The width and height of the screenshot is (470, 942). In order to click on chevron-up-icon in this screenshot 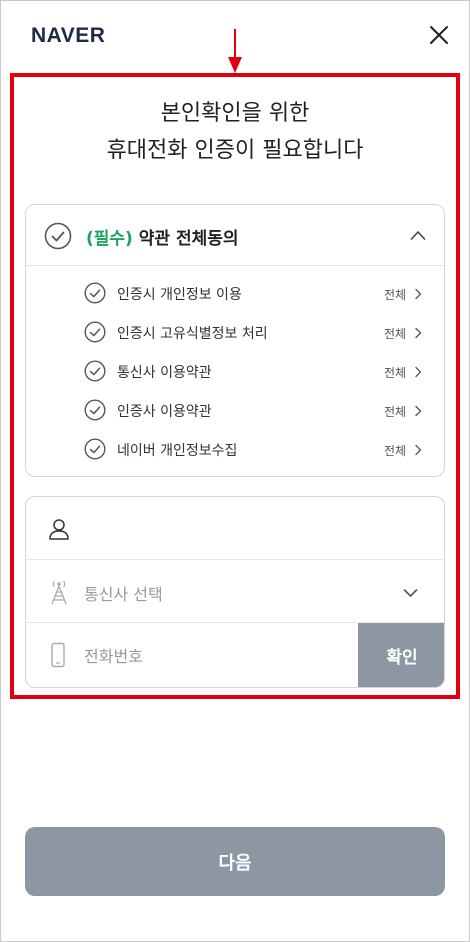, I will do `click(418, 235)`.